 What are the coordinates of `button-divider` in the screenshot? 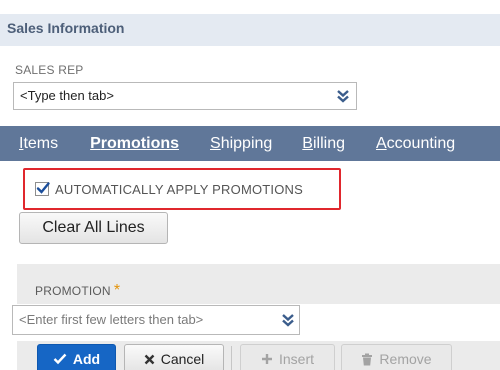 It's located at (231, 358).